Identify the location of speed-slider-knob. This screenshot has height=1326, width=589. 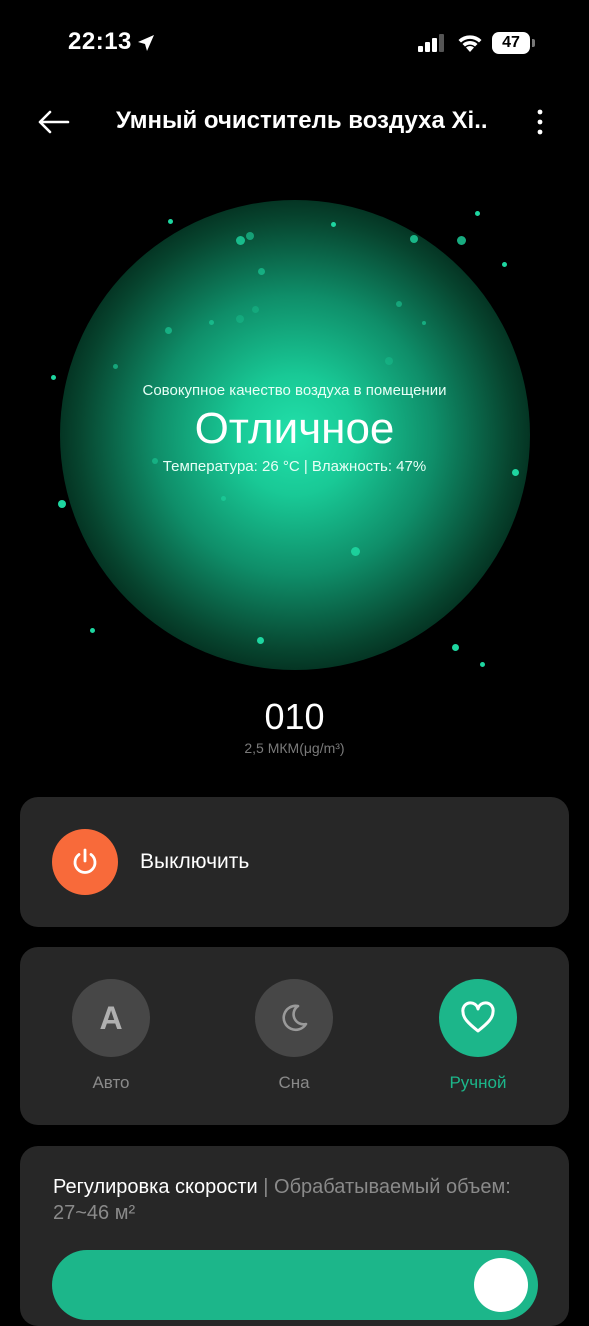
(501, 1285).